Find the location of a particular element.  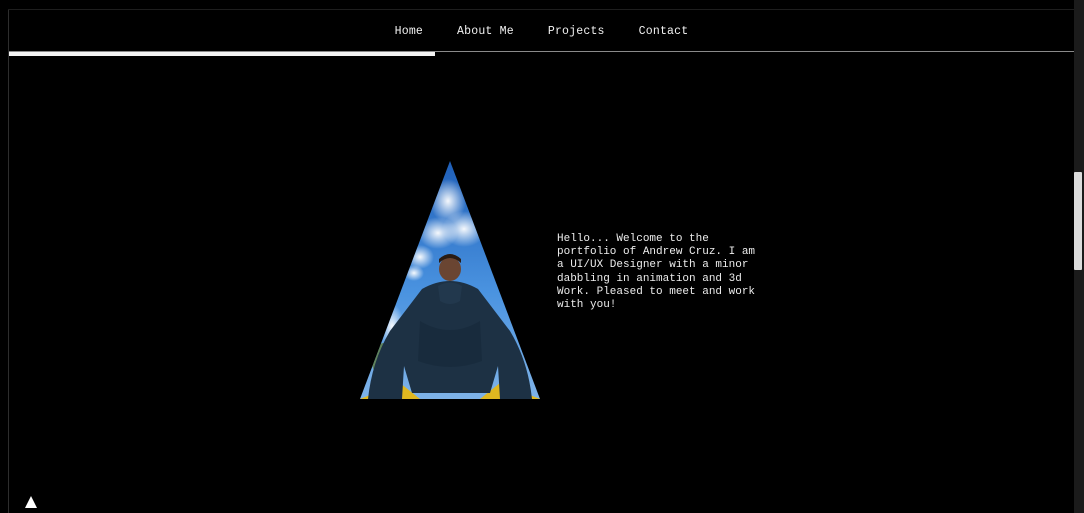

window-left-border is located at coordinates (8, 261).